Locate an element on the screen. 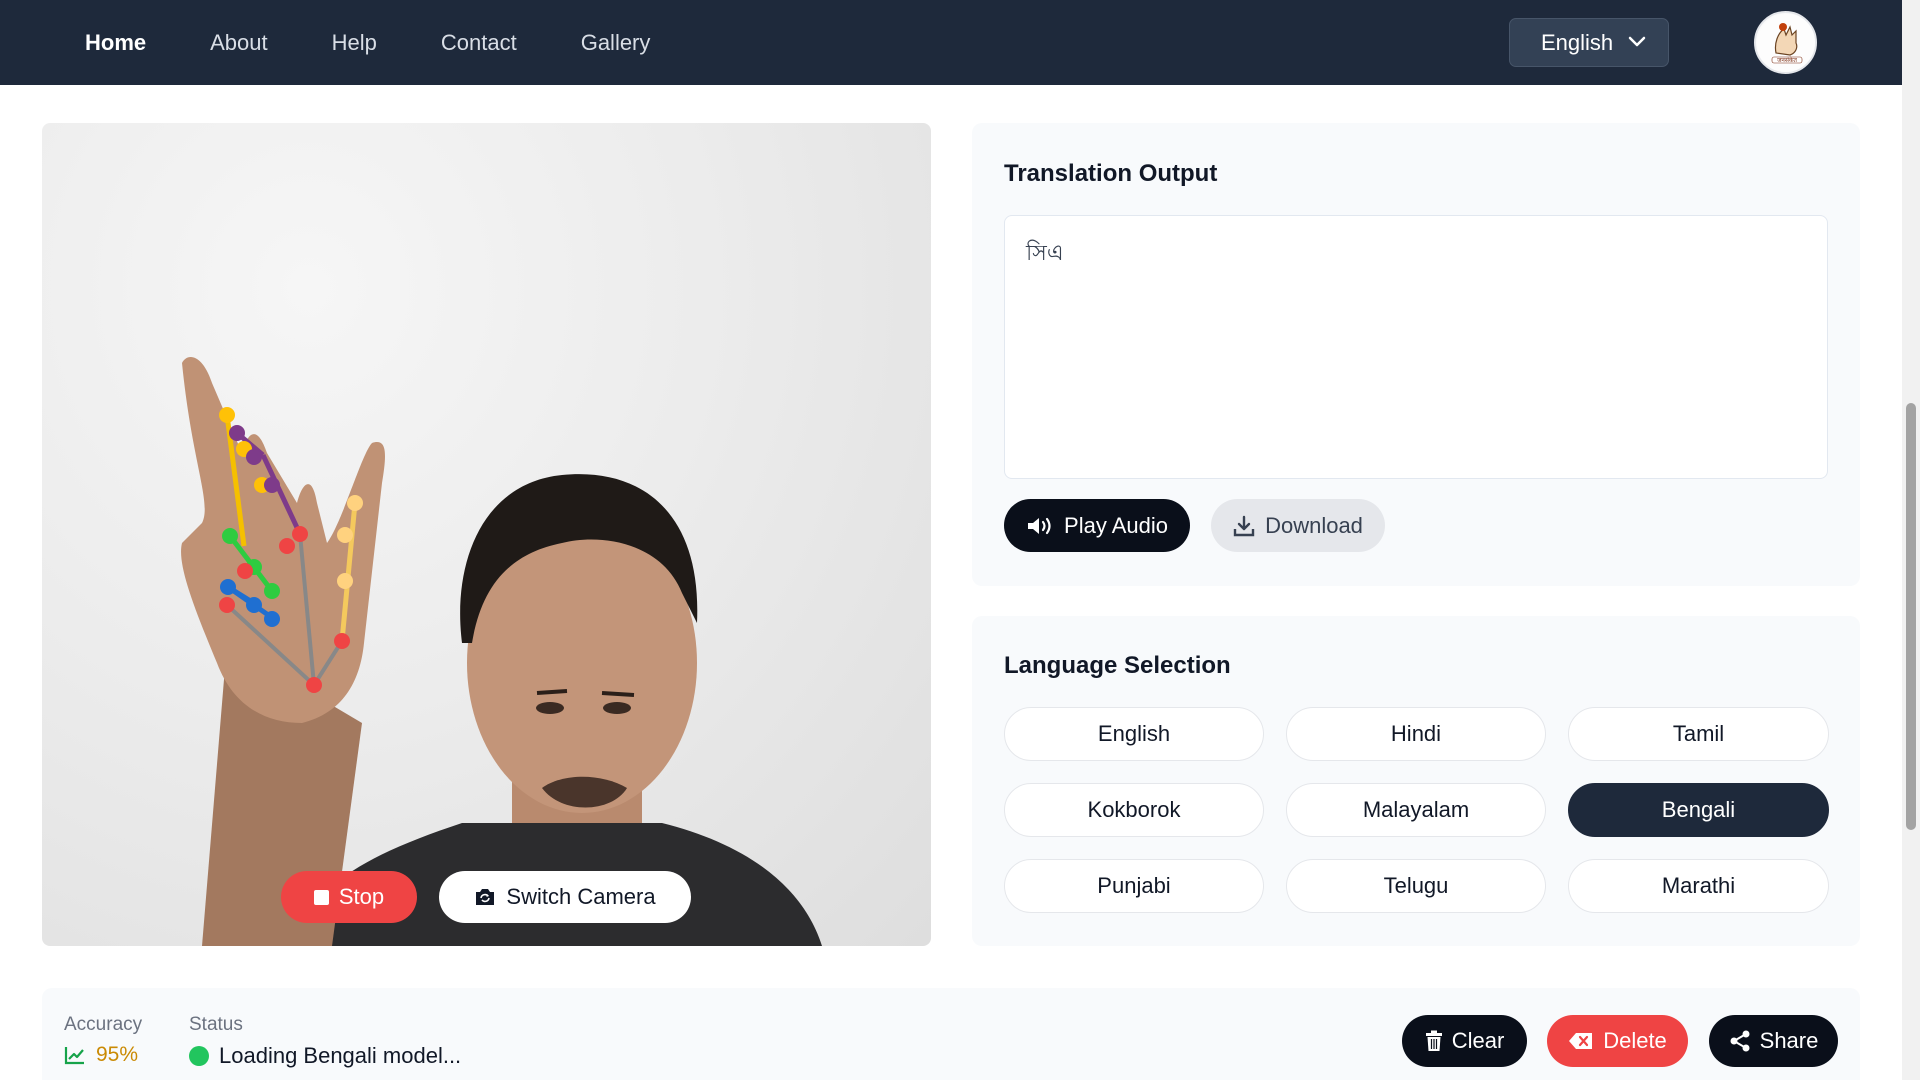 This screenshot has width=1920, height=1080. camera-switch-icon is located at coordinates (485, 897).